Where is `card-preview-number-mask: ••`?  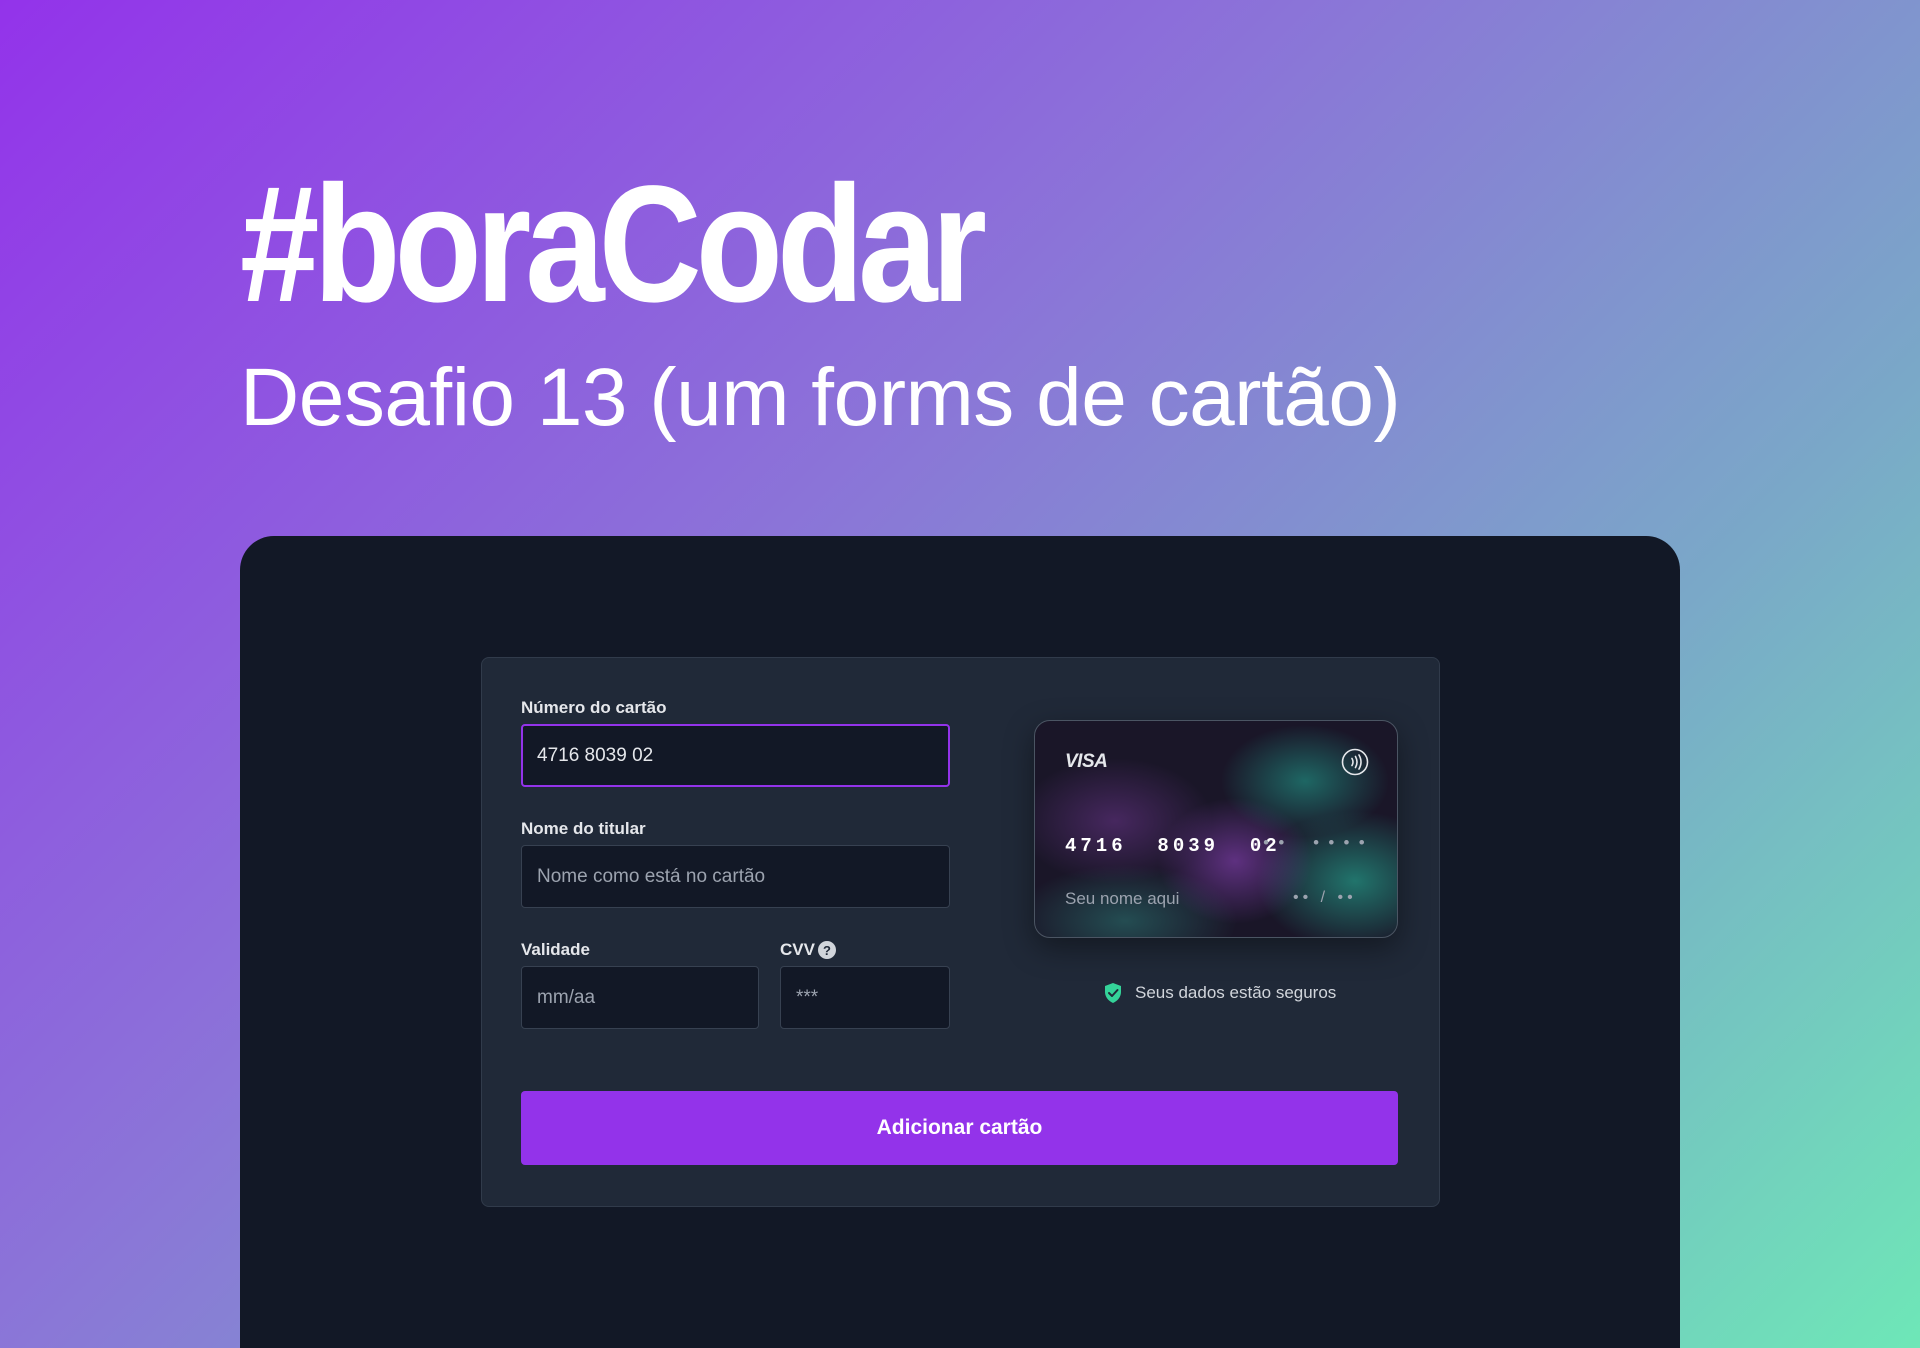 card-preview-number-mask: •• is located at coordinates (1276, 844).